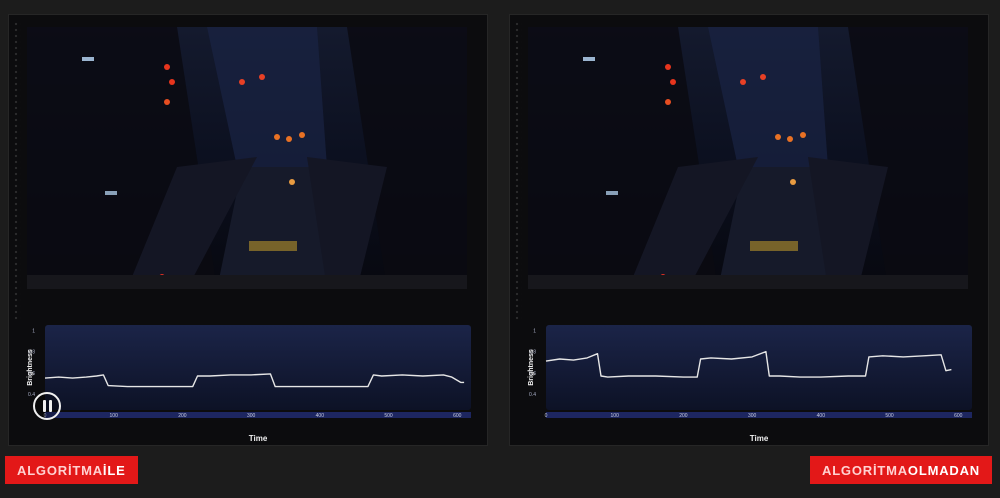 This screenshot has width=1000, height=498. I want to click on label-without-algorithm: ALGORİTMA OLMADAN, so click(901, 470).